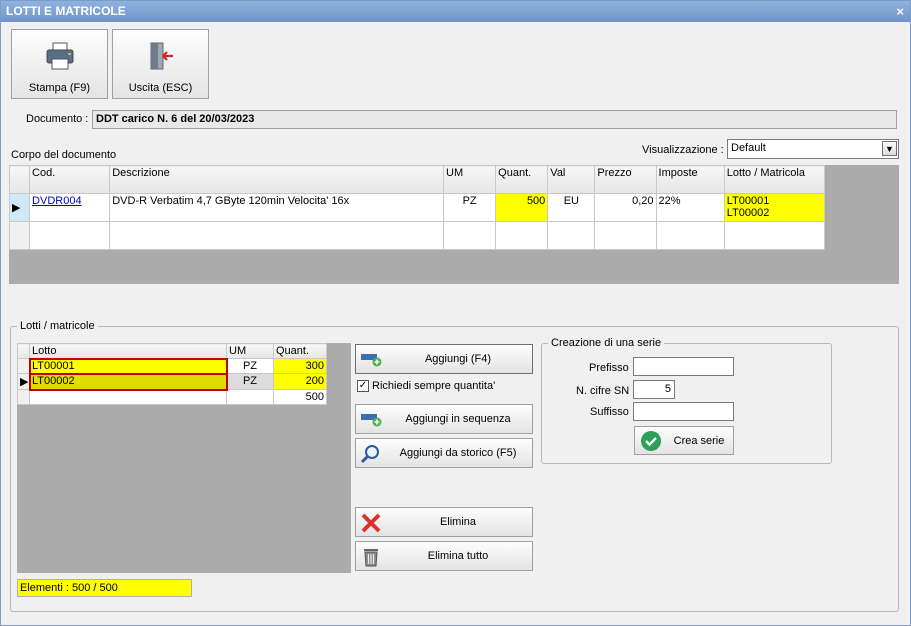 The height and width of the screenshot is (626, 911). What do you see at coordinates (57, 201) in the screenshot?
I see `item-code-link: DVDR004` at bounding box center [57, 201].